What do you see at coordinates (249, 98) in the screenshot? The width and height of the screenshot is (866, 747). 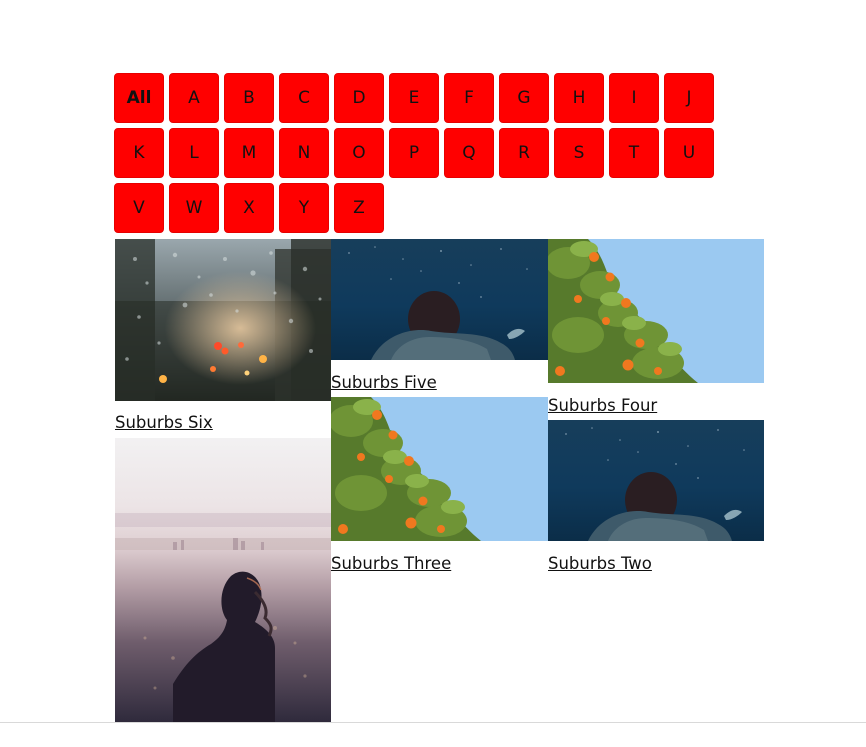 I see `filter-button-b: B` at bounding box center [249, 98].